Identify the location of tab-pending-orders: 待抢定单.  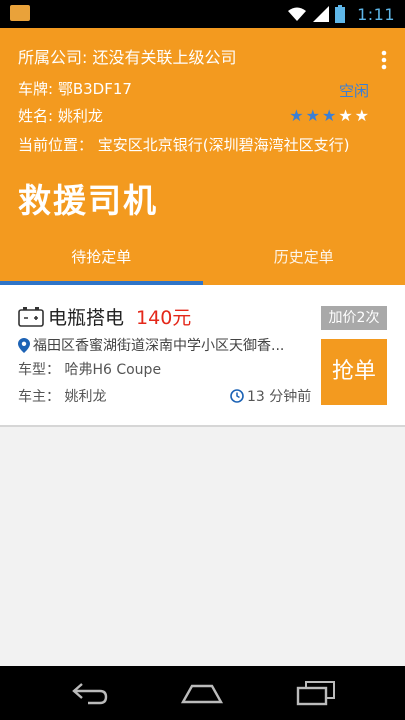
(101, 259).